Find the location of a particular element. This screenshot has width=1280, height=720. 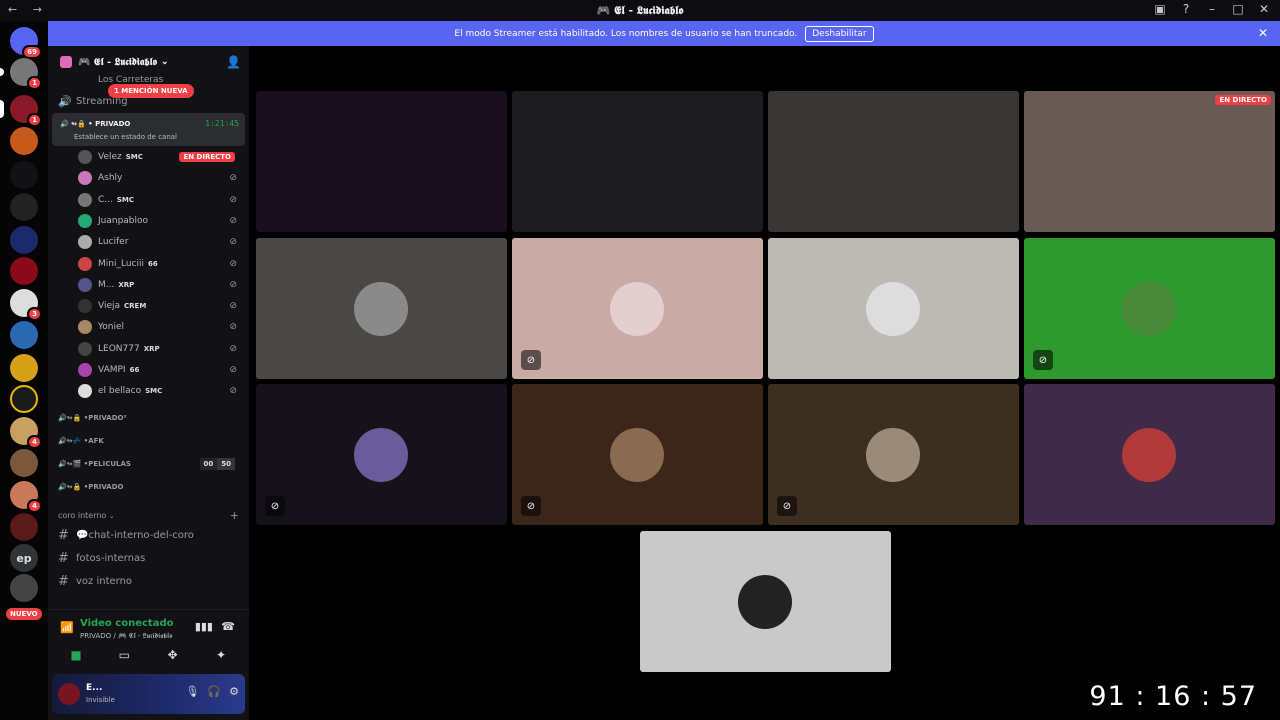

camera-icon: ■ is located at coordinates (76, 655).